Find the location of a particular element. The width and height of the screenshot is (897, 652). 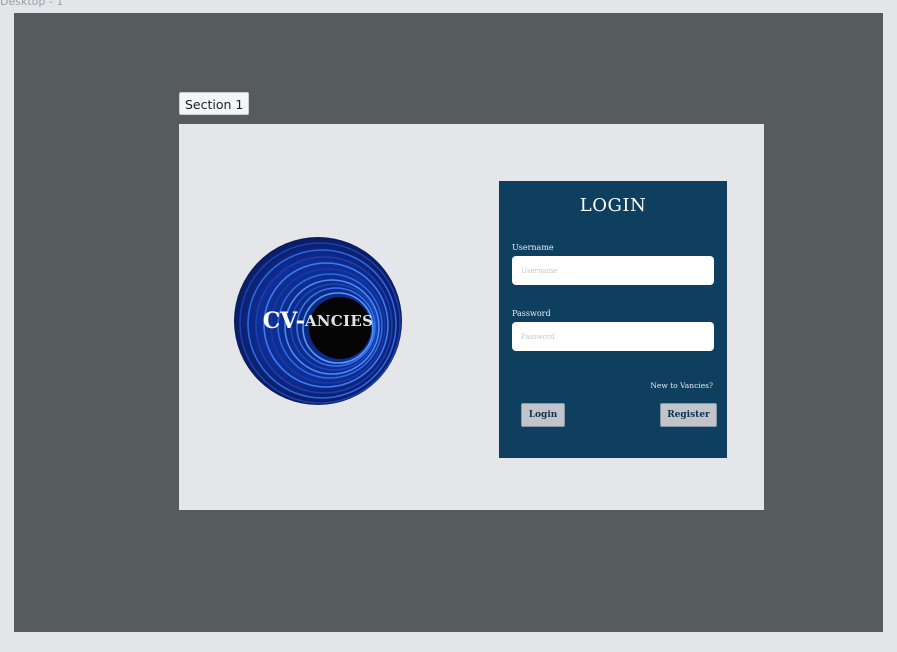

username-input is located at coordinates (613, 270).